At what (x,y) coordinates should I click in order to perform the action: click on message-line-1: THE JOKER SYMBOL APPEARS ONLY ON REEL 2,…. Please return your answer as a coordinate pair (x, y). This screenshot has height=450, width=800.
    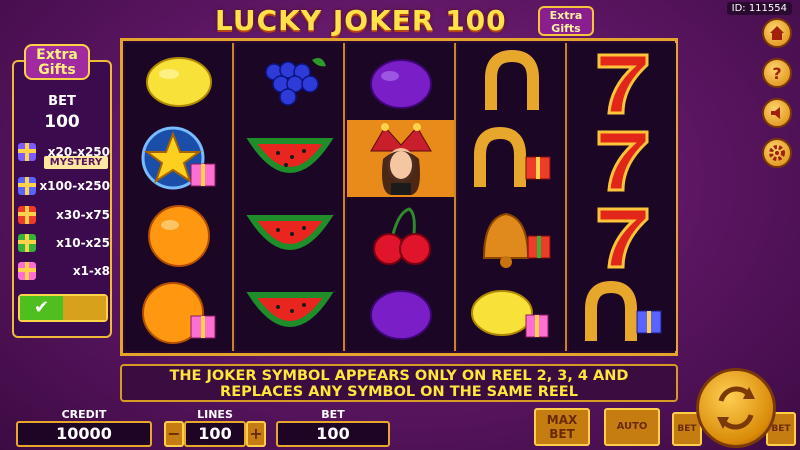
    Looking at the image, I should click on (399, 376).